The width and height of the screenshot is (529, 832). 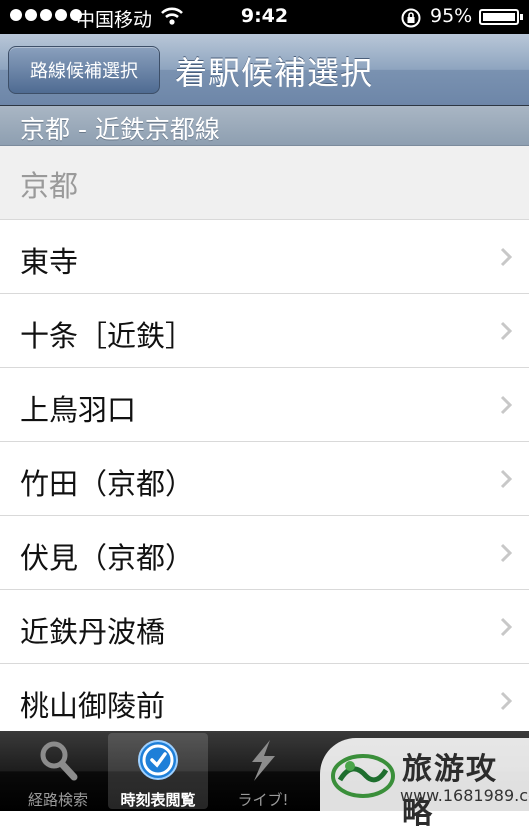 What do you see at coordinates (264, 405) in the screenshot?
I see `list-item: 上鳥羽口` at bounding box center [264, 405].